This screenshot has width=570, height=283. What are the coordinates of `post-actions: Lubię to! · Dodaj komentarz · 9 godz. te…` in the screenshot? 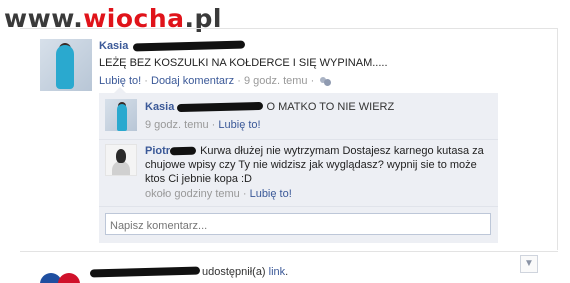 It's located at (215, 81).